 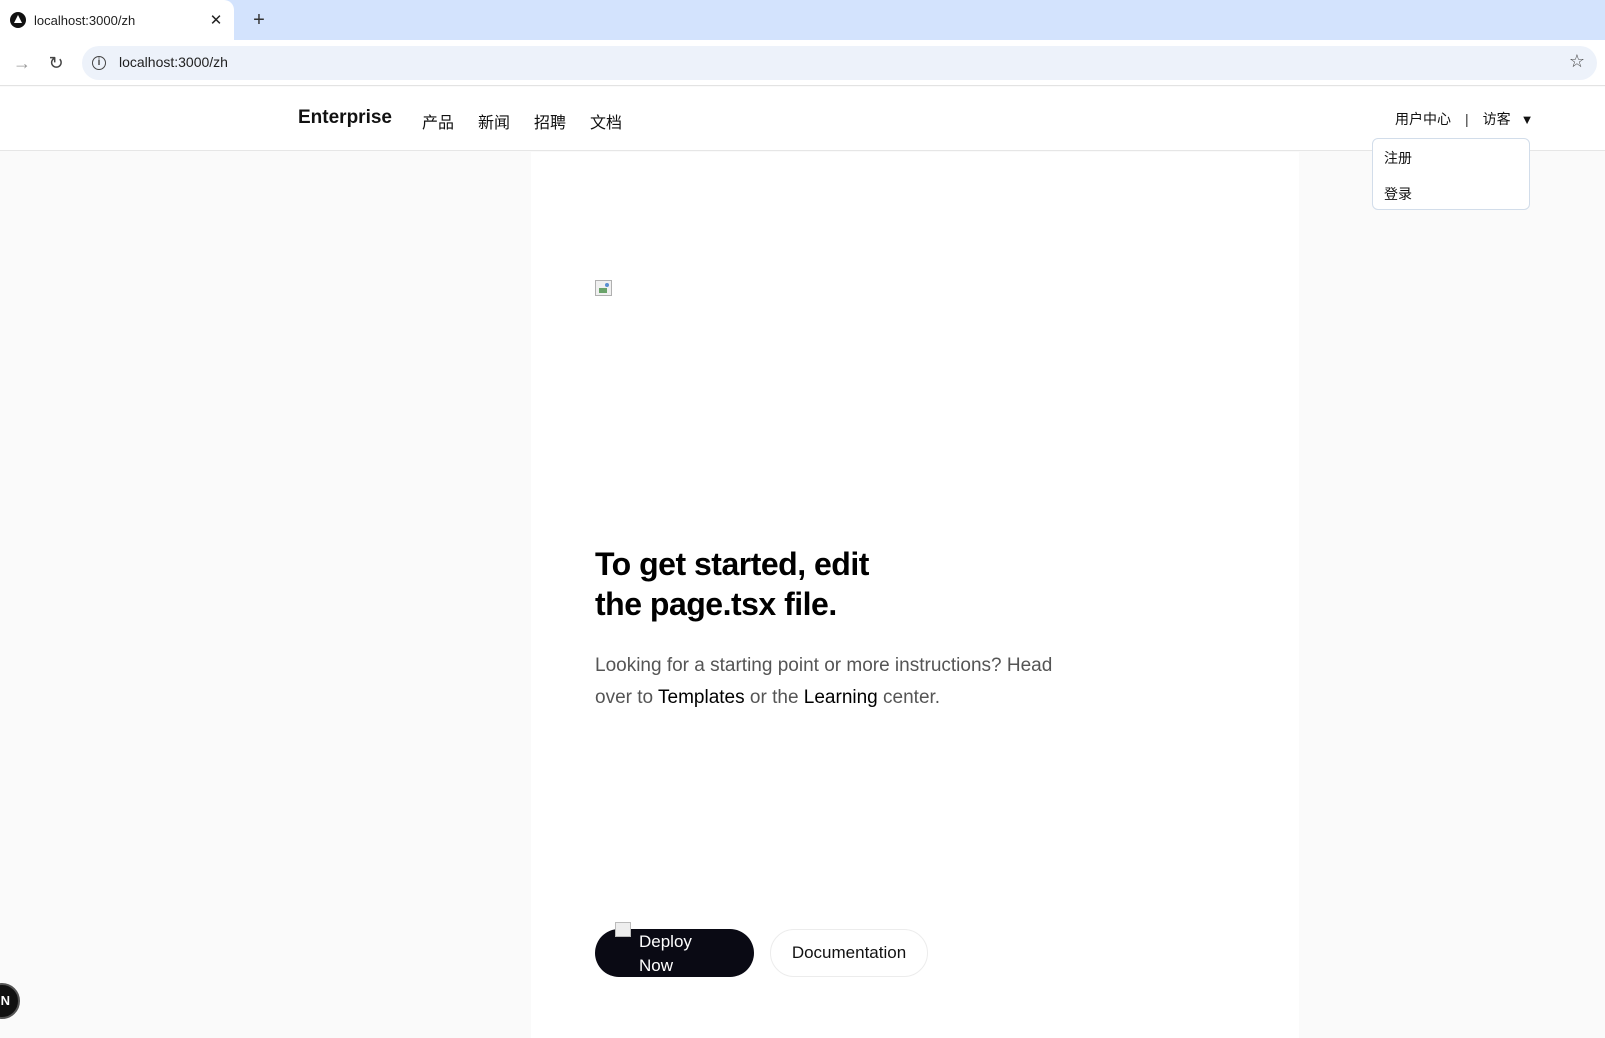 What do you see at coordinates (841, 697) in the screenshot?
I see `learning-link: Learning` at bounding box center [841, 697].